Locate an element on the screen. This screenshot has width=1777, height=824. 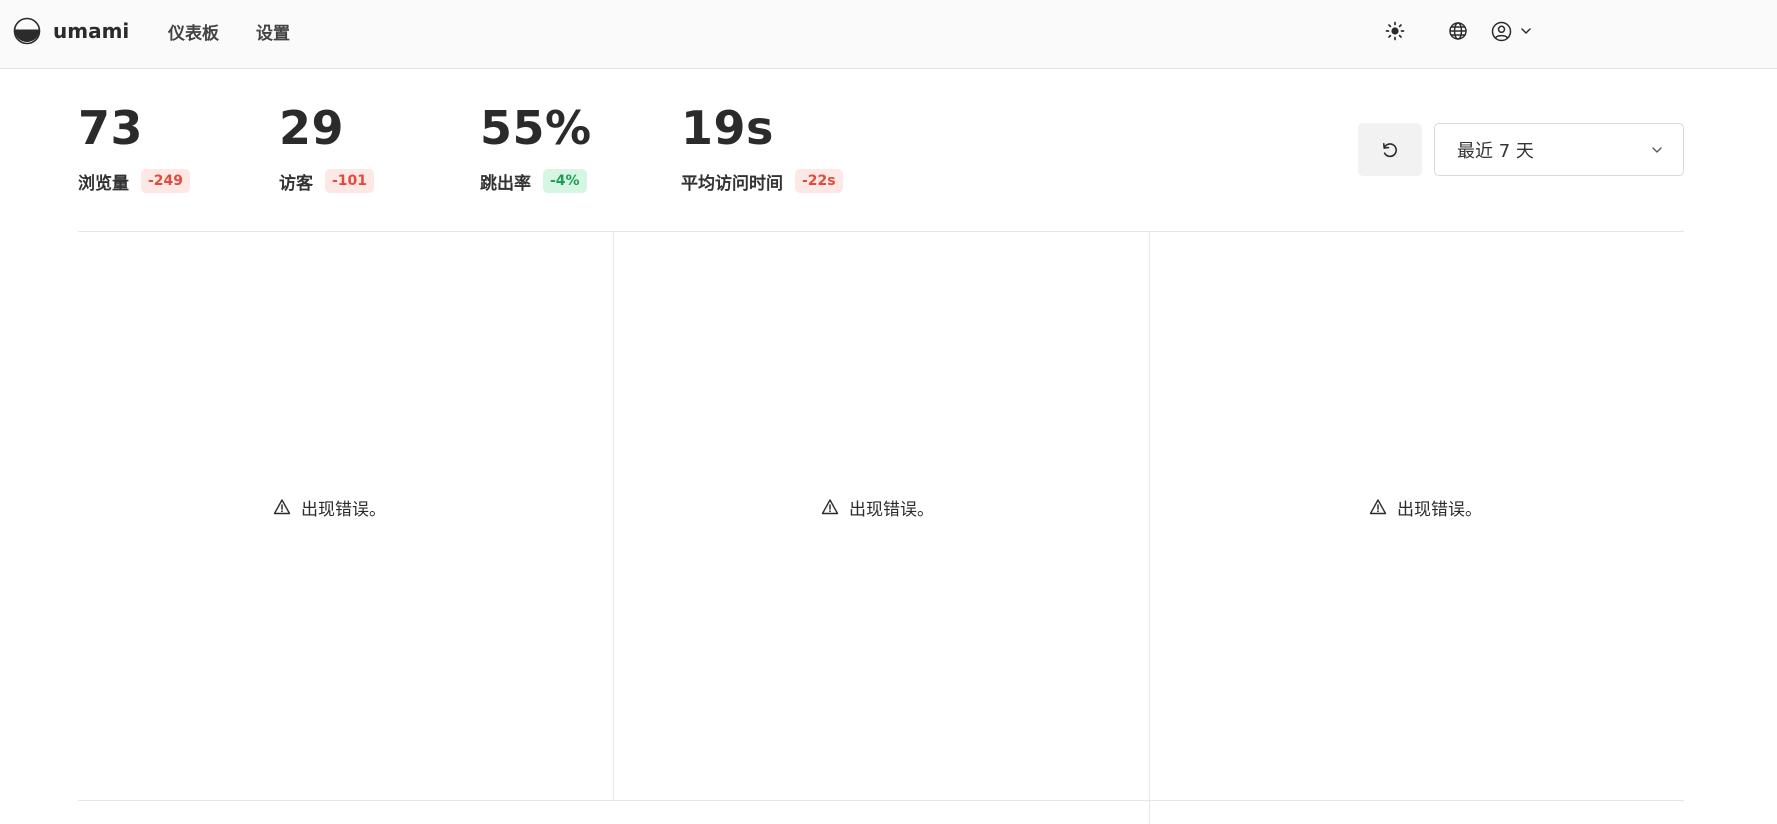
globe-icon is located at coordinates (1458, 31).